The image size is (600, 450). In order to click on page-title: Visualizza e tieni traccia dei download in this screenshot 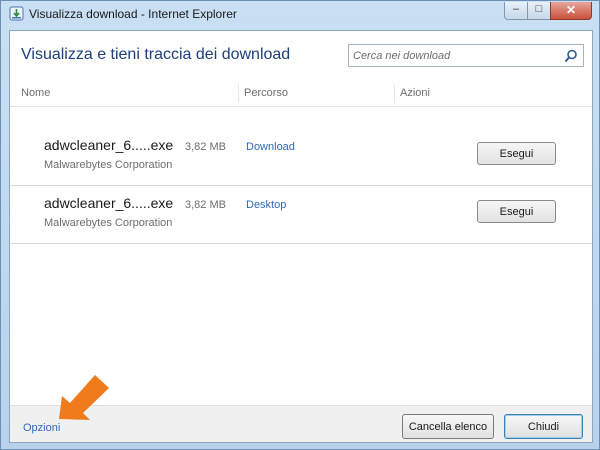, I will do `click(156, 54)`.